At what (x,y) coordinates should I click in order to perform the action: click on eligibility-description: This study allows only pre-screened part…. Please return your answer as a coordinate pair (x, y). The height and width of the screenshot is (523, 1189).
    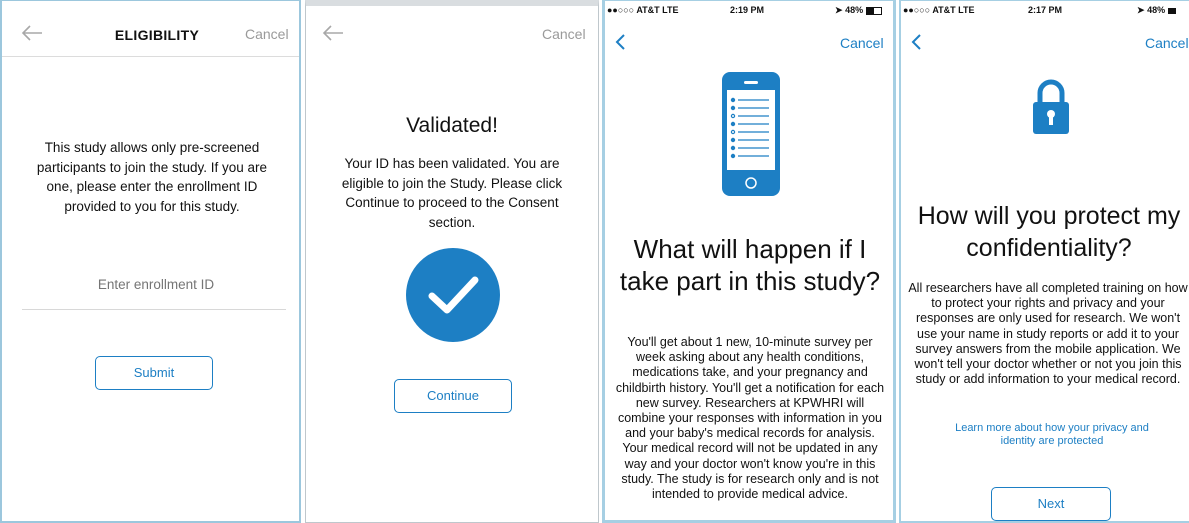
    Looking at the image, I should click on (152, 177).